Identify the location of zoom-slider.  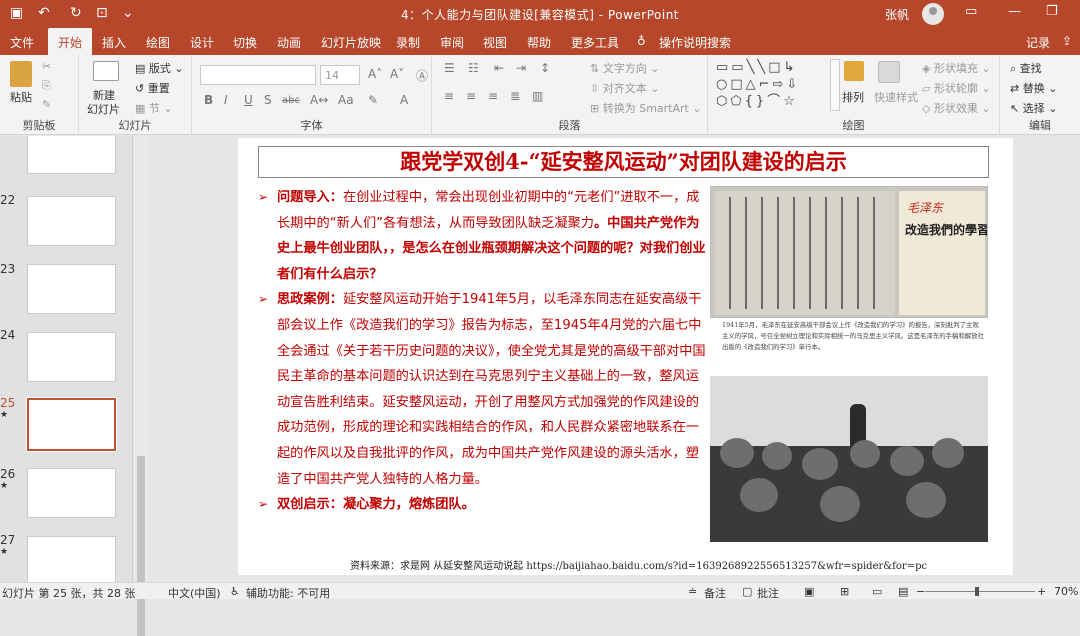
(980, 591).